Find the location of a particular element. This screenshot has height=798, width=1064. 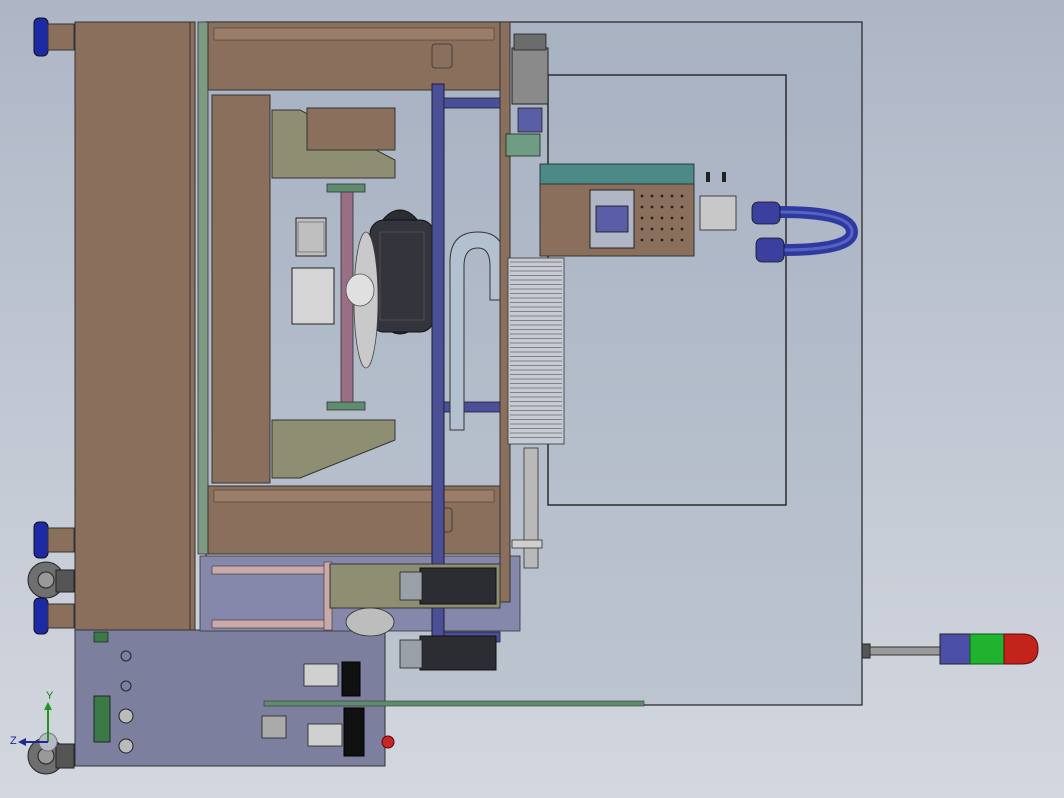

leveling-foot-bottom is located at coordinates (54, 616).